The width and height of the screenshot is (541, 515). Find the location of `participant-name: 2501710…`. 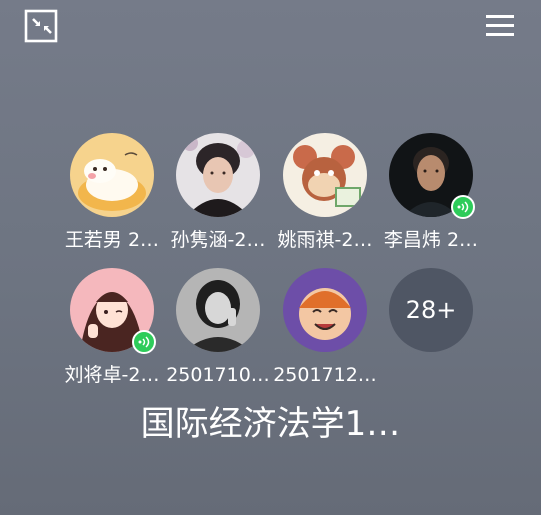

participant-name: 2501710… is located at coordinates (218, 375).